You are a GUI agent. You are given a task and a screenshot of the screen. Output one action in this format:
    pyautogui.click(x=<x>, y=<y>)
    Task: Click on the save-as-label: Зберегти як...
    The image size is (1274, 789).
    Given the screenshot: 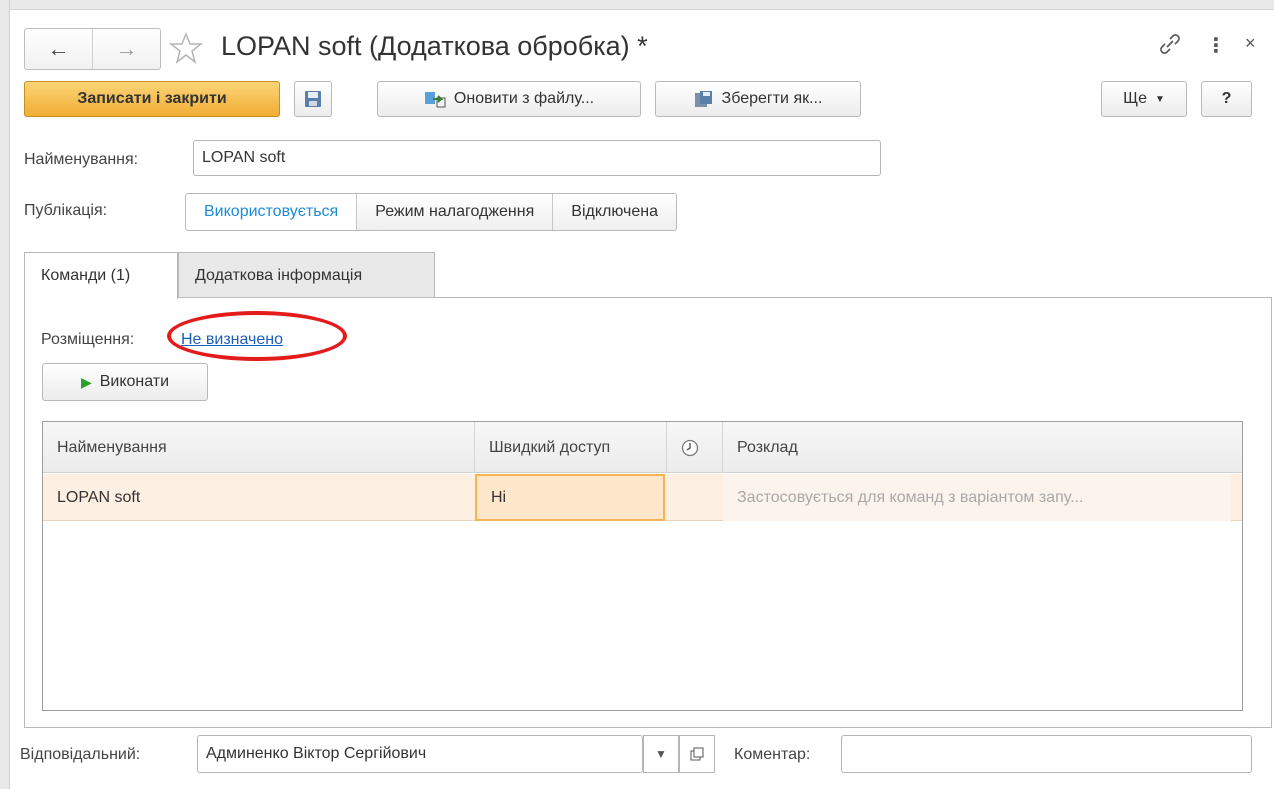 What is the action you would take?
    pyautogui.click(x=772, y=98)
    